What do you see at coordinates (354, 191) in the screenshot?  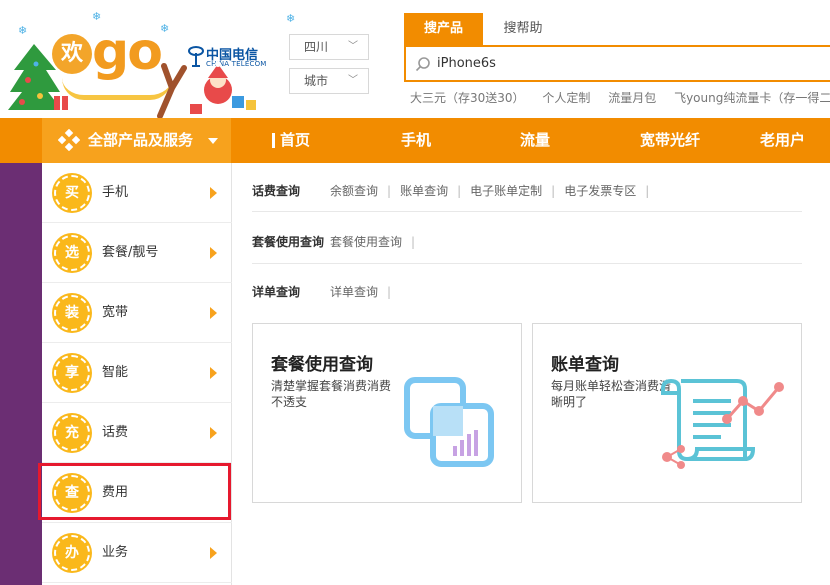 I see `query-link: 余额查询` at bounding box center [354, 191].